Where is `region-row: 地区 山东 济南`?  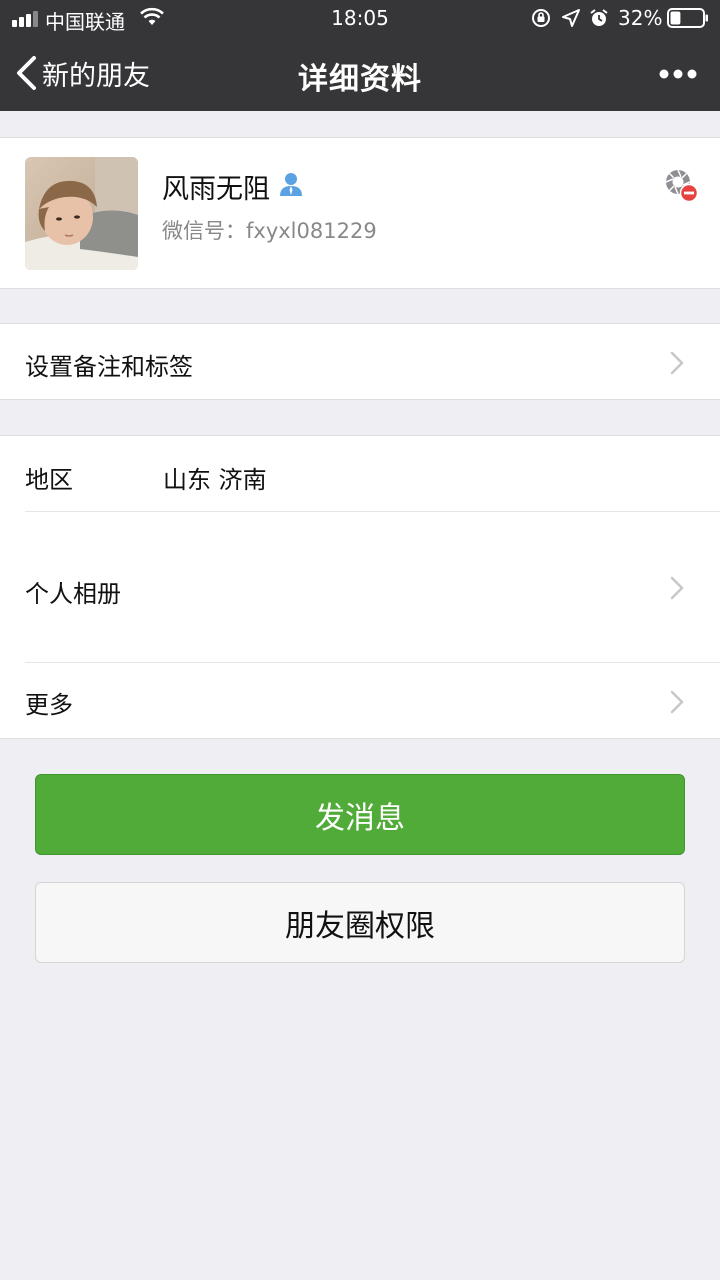 region-row: 地区 山东 济南 is located at coordinates (360, 473).